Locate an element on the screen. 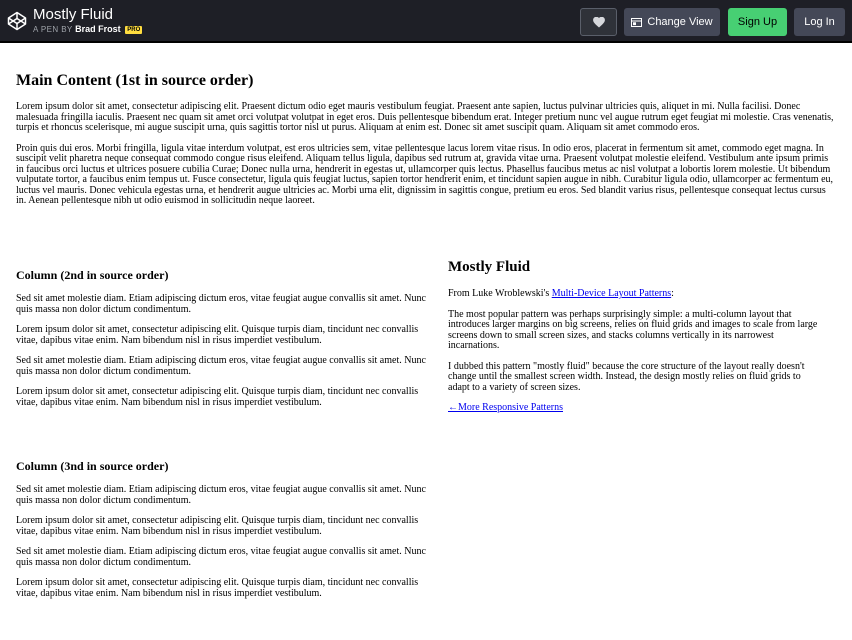  layout-icon is located at coordinates (637, 22).